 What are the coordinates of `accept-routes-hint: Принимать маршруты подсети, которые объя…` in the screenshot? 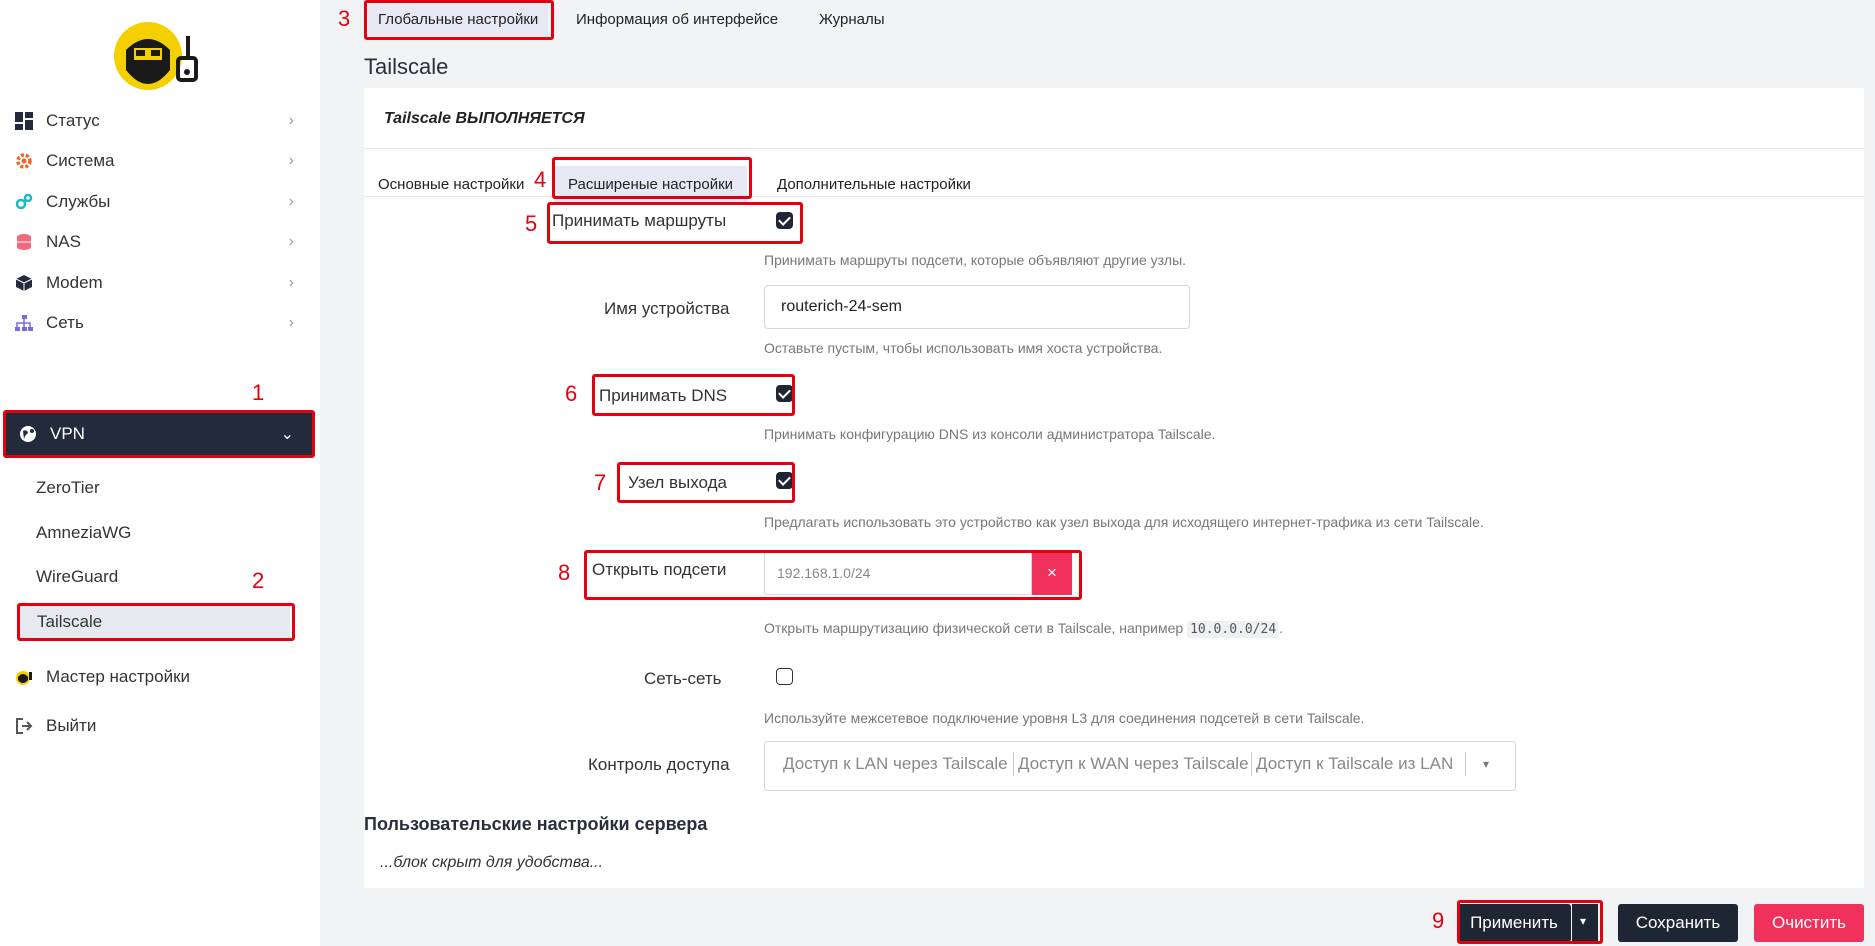 It's located at (975, 260).